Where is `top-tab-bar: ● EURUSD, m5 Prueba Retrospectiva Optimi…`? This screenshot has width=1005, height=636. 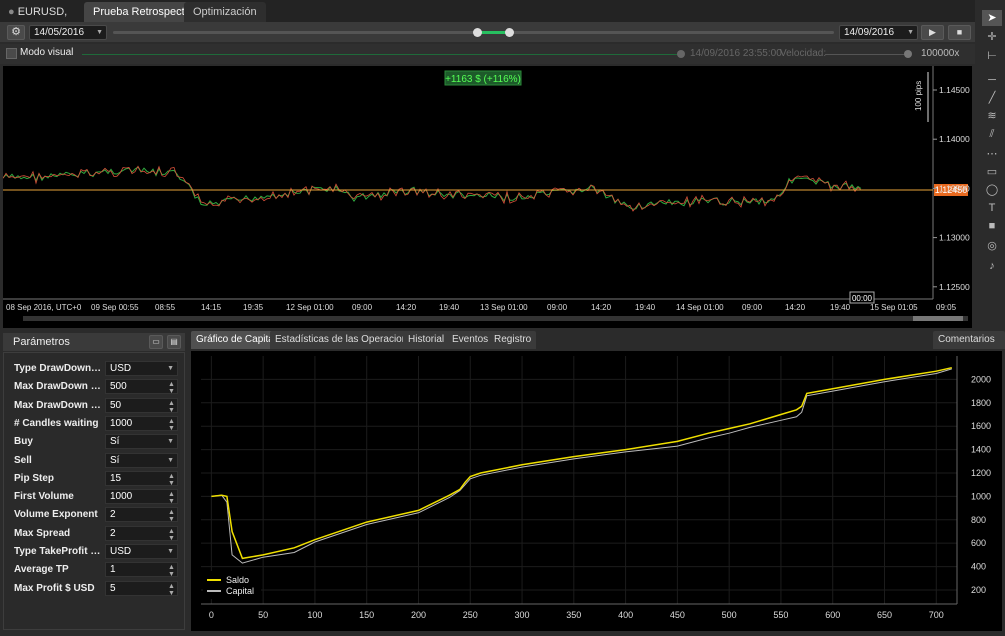 top-tab-bar: ● EURUSD, m5 Prueba Retrospectiva Optimi… is located at coordinates (487, 19).